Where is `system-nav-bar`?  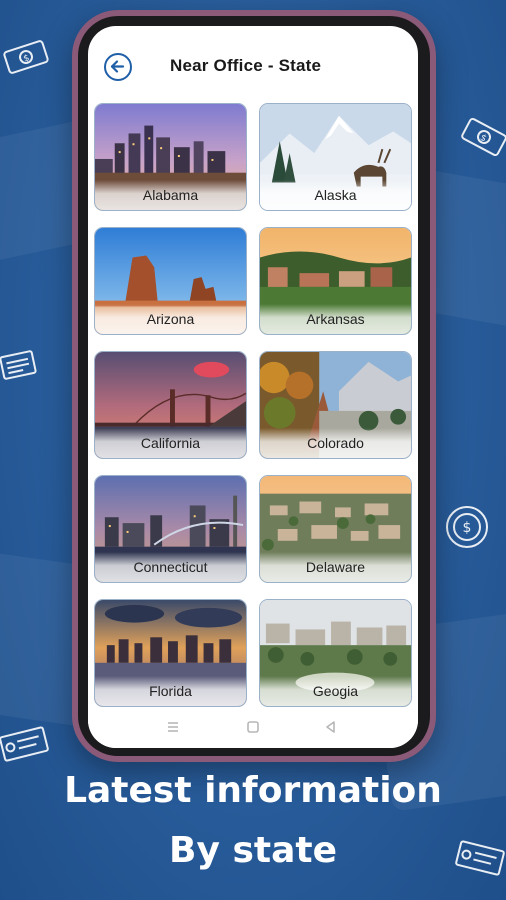
system-nav-bar is located at coordinates (253, 728).